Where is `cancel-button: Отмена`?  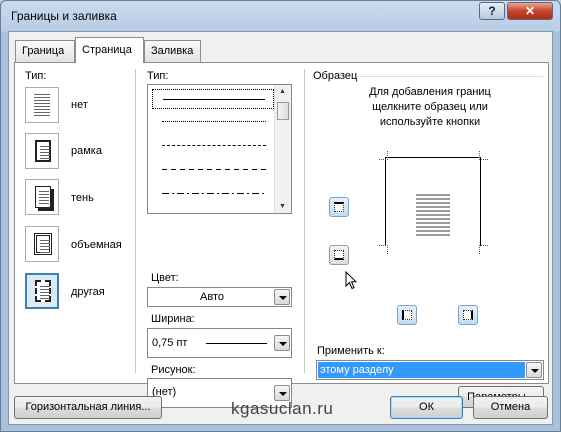
cancel-button: Отмена is located at coordinates (510, 407).